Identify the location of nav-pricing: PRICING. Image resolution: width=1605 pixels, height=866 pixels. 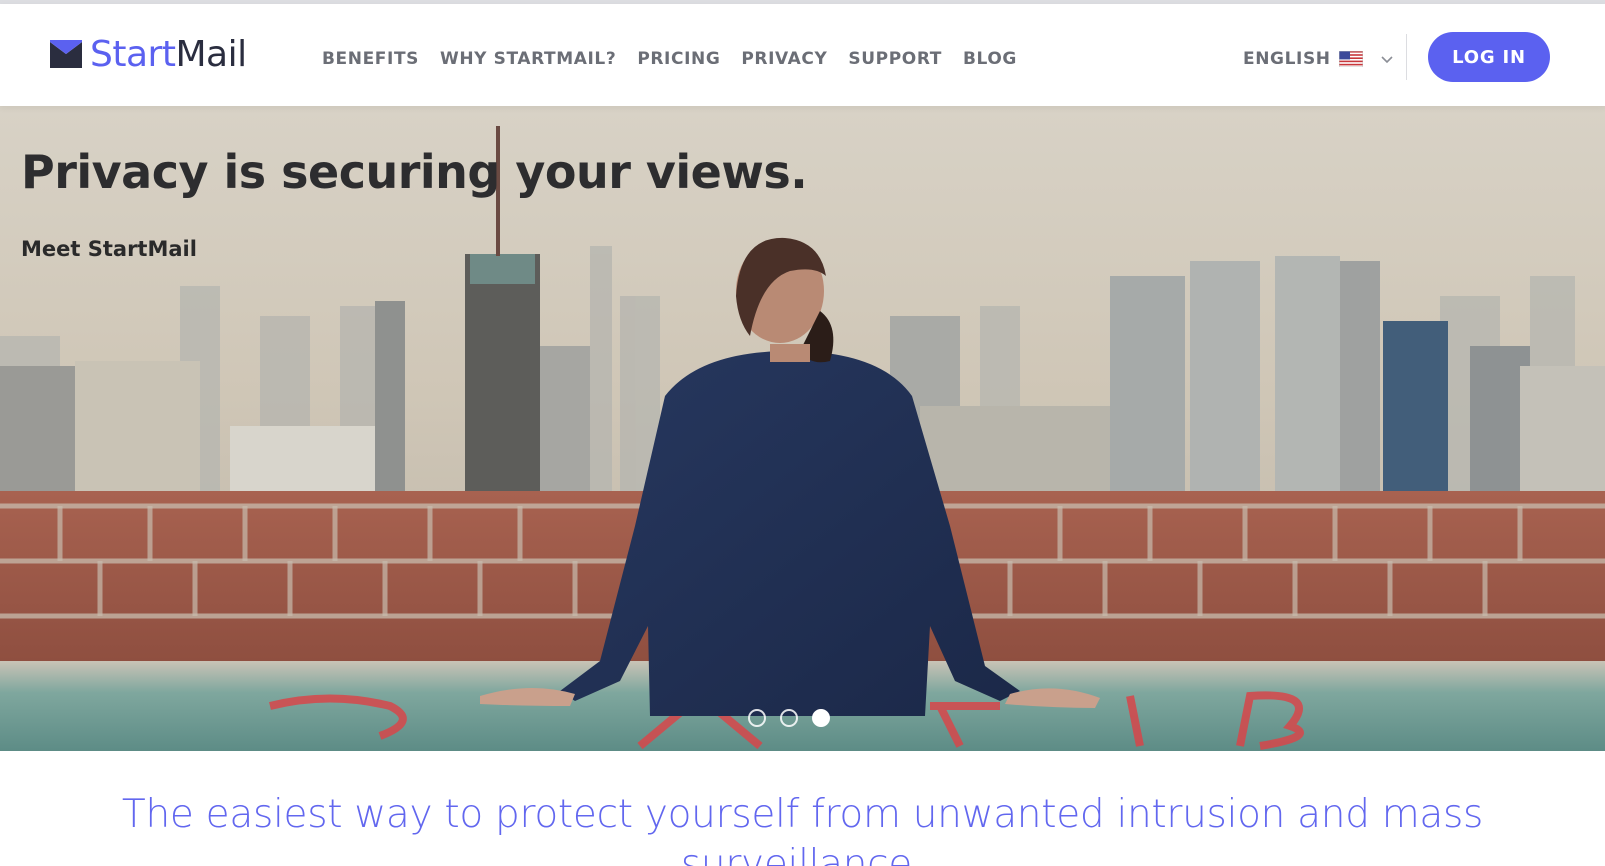
(678, 59).